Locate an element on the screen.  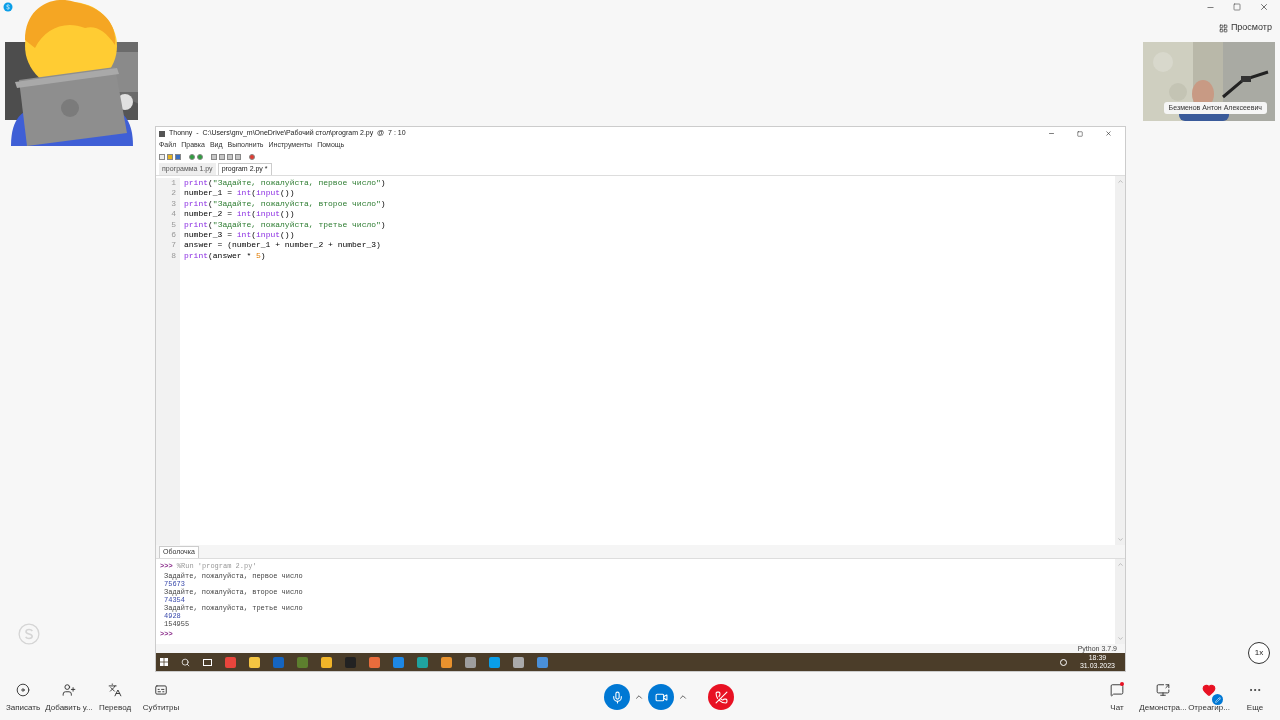
microphone-icon is located at coordinates (617, 697).